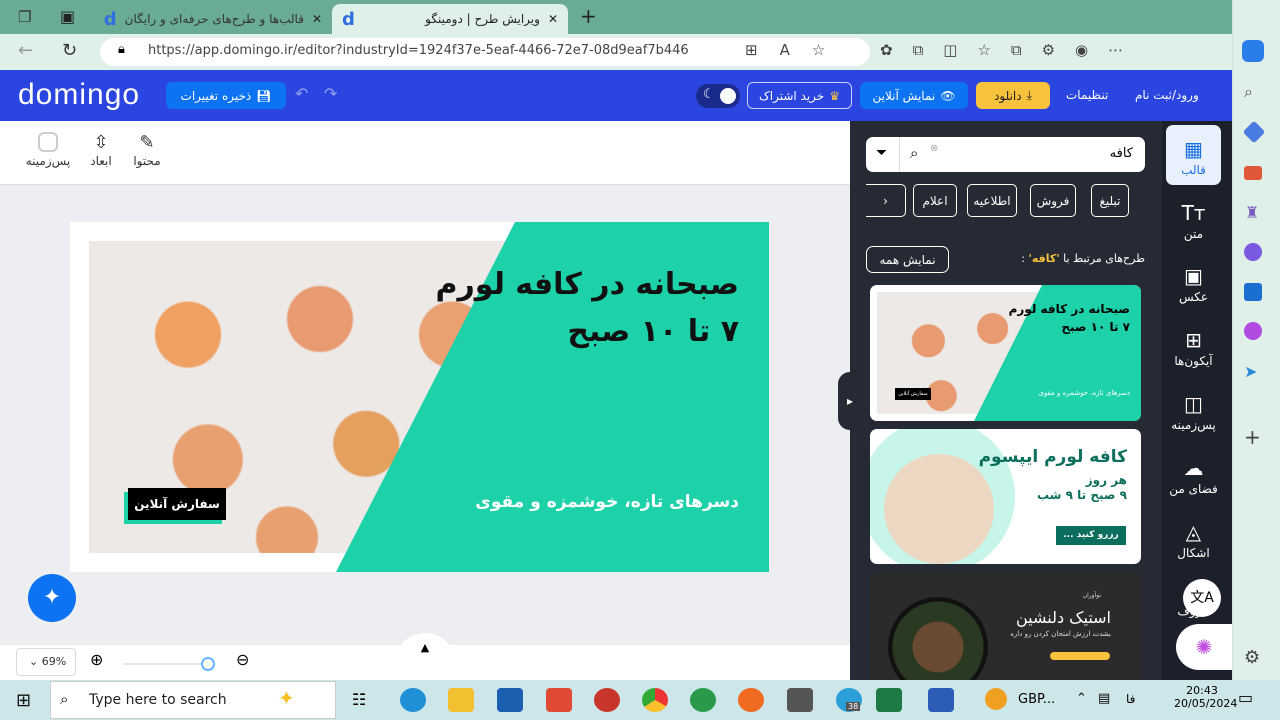 The height and width of the screenshot is (720, 1280). Describe the element at coordinates (1252, 657) in the screenshot. I see `settings-icon: ⚙` at that location.